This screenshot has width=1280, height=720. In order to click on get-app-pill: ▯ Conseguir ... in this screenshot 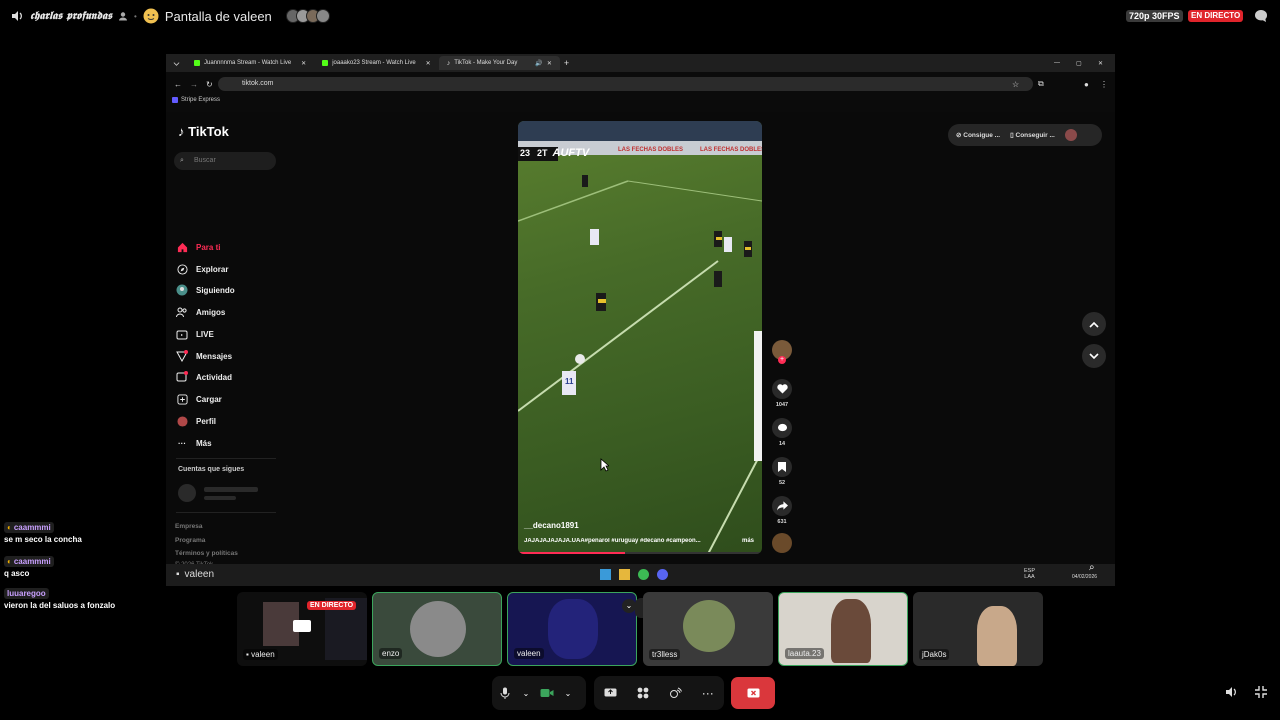, I will do `click(1032, 135)`.